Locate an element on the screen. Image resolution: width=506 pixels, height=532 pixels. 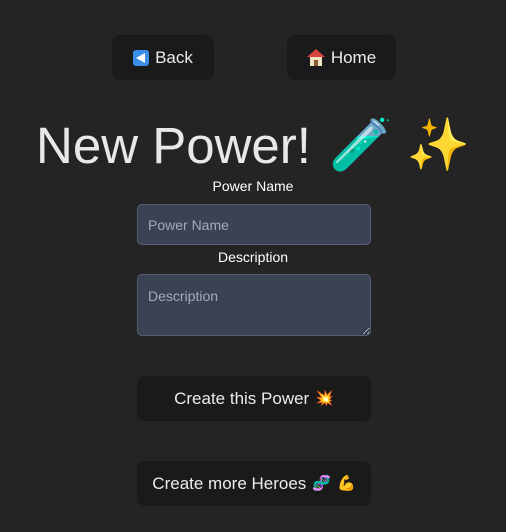
collision-icon: 💥 is located at coordinates (324, 398).